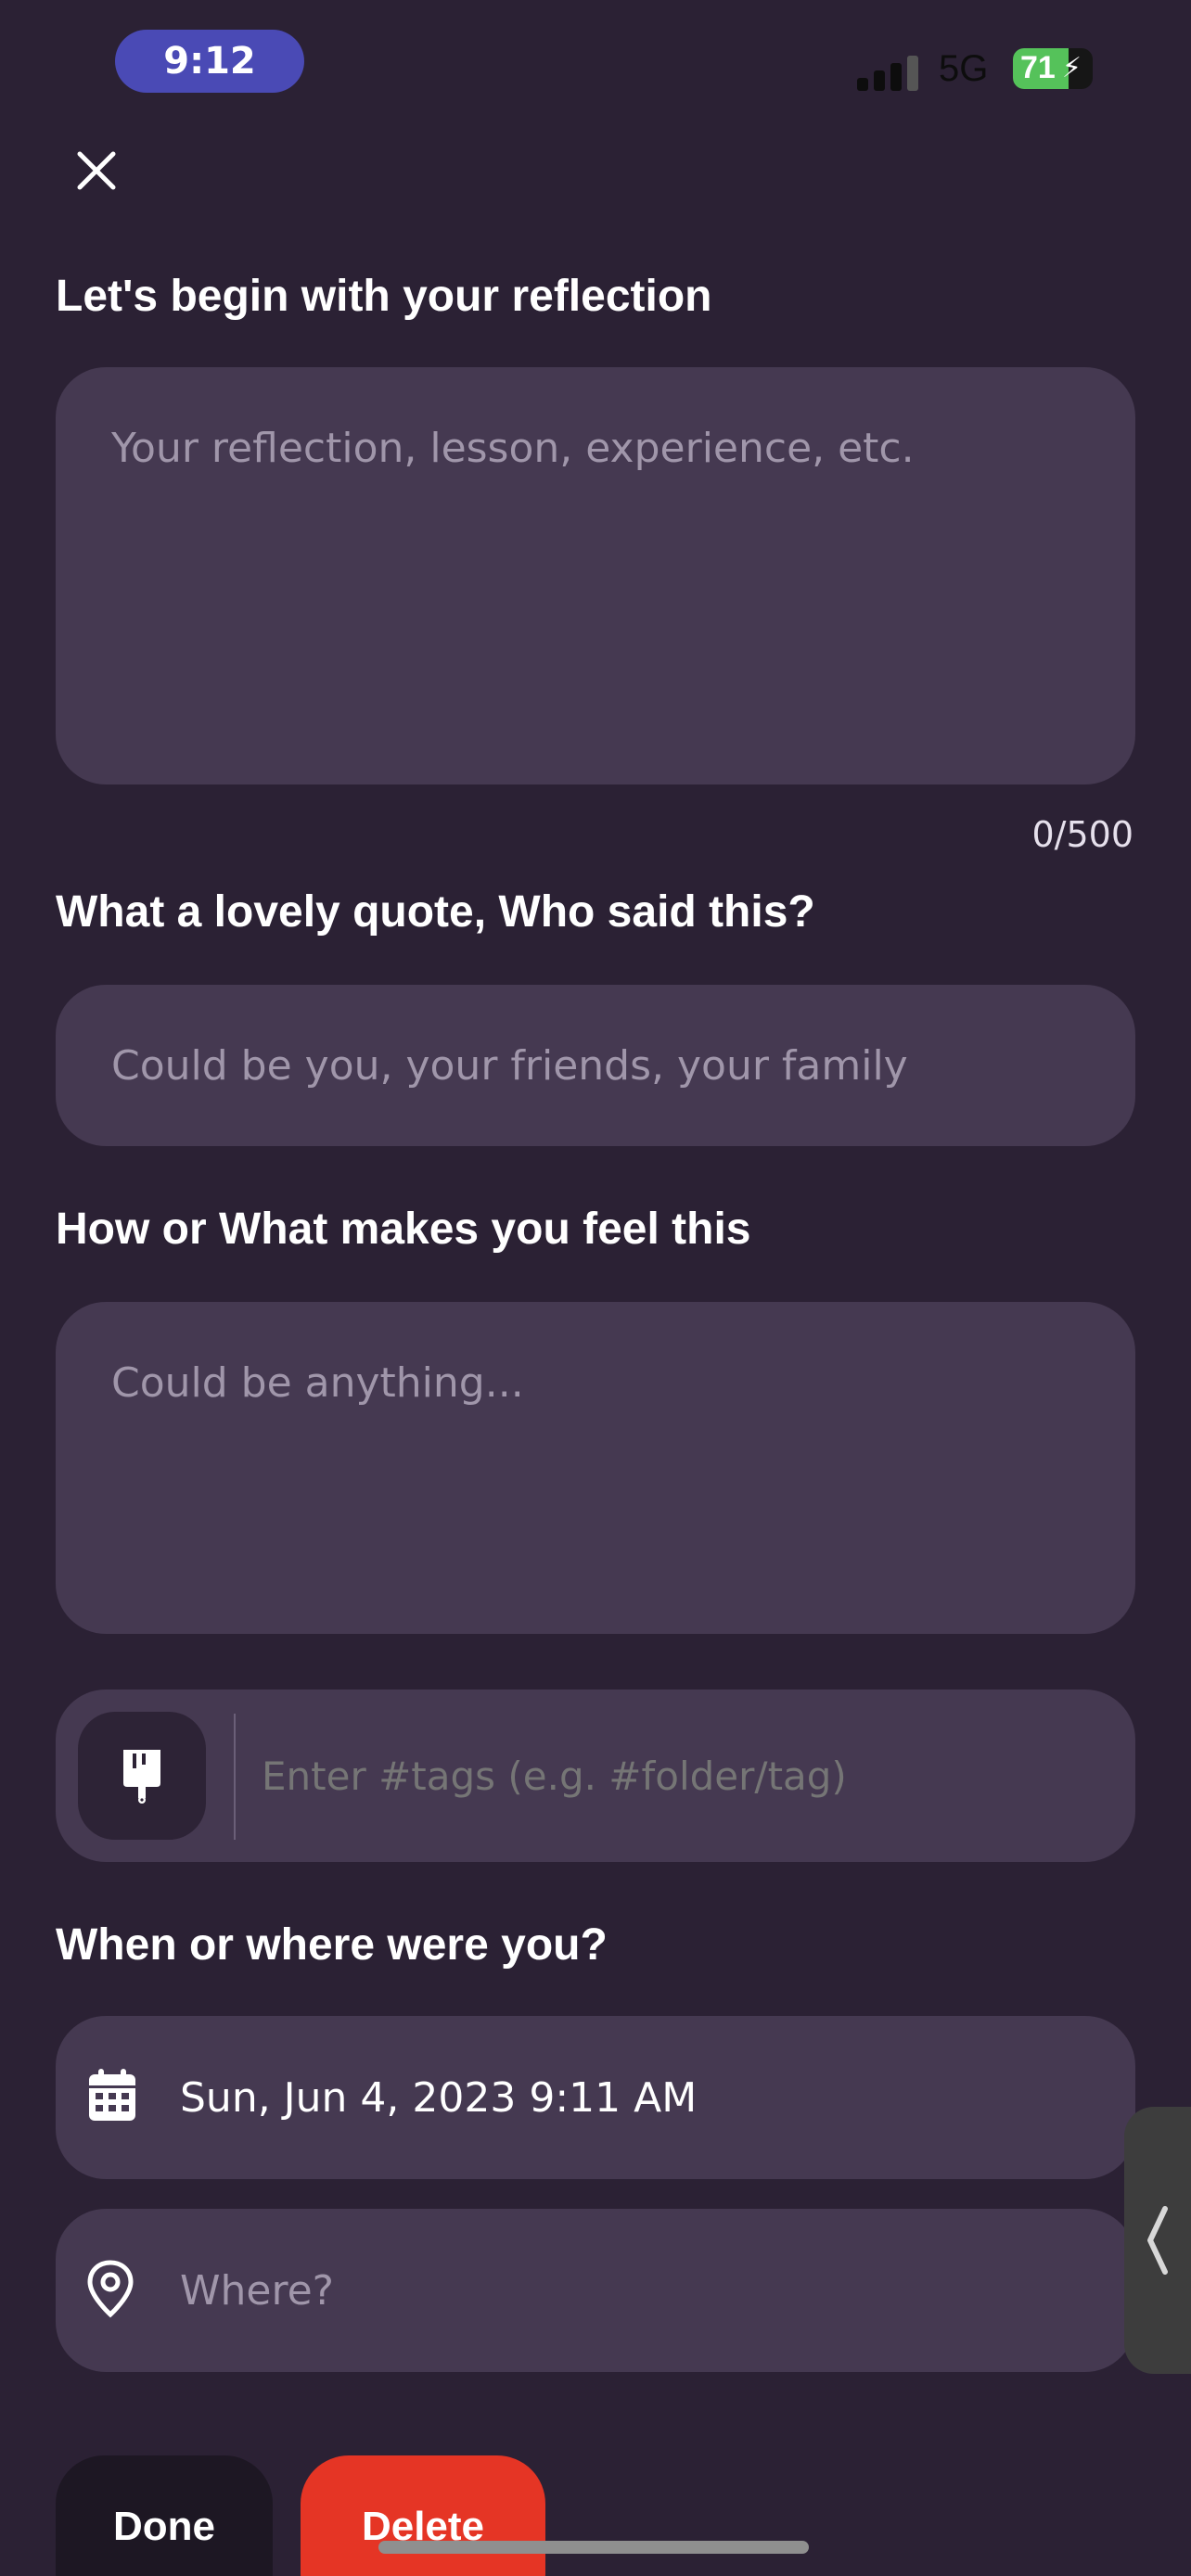  What do you see at coordinates (142, 1776) in the screenshot?
I see `tag-brush-icon` at bounding box center [142, 1776].